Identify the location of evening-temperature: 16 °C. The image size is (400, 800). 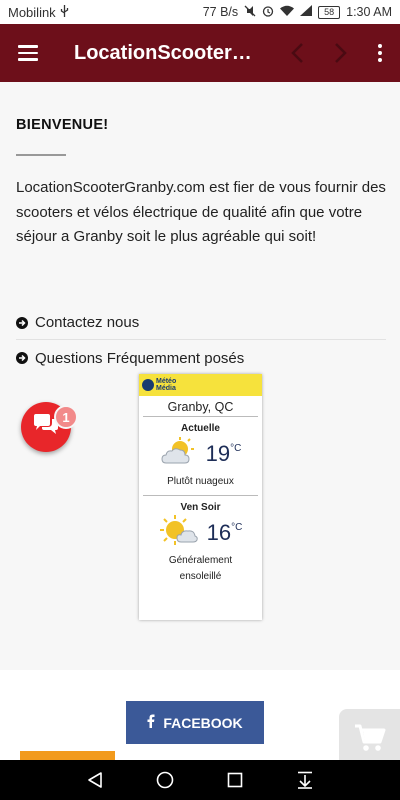
(224, 532).